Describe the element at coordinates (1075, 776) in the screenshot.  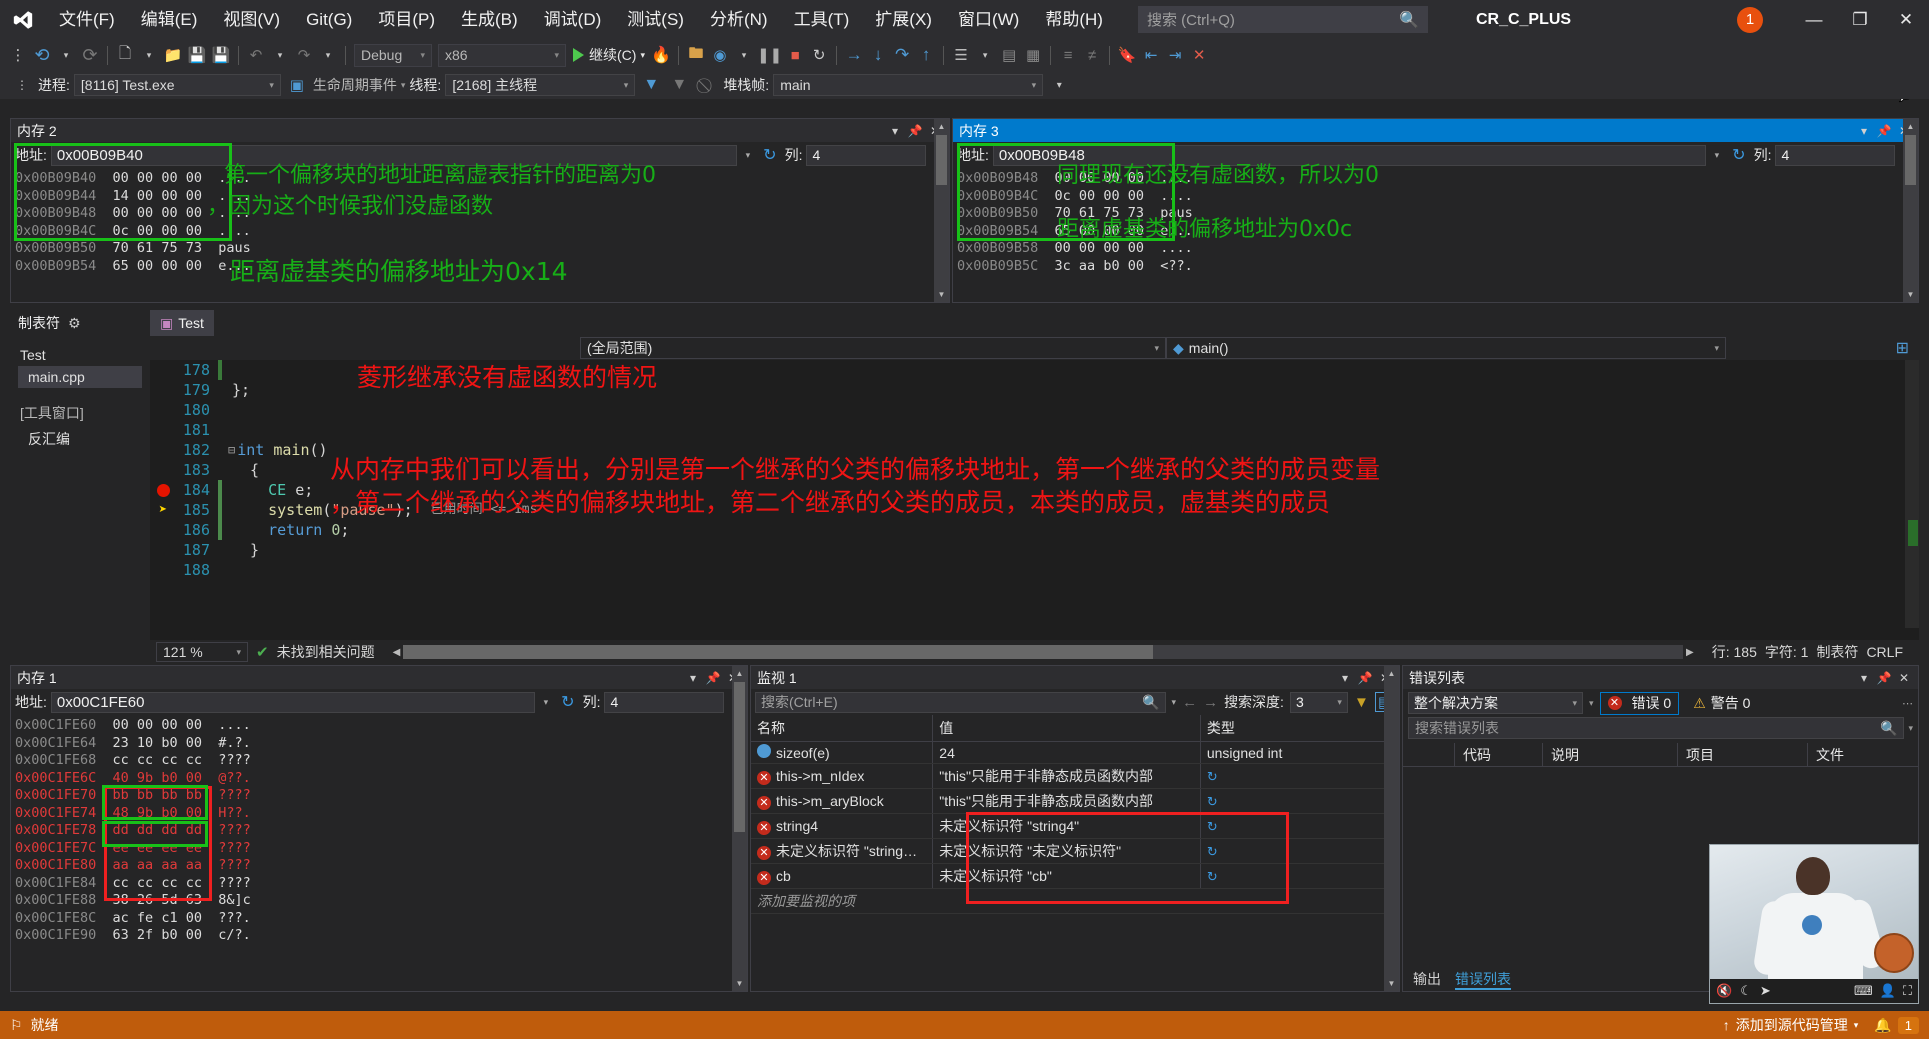
I see `watch-row: ✕ this->m_nIdex "this"只能用于非静态成员函数内部 ↻` at that location.